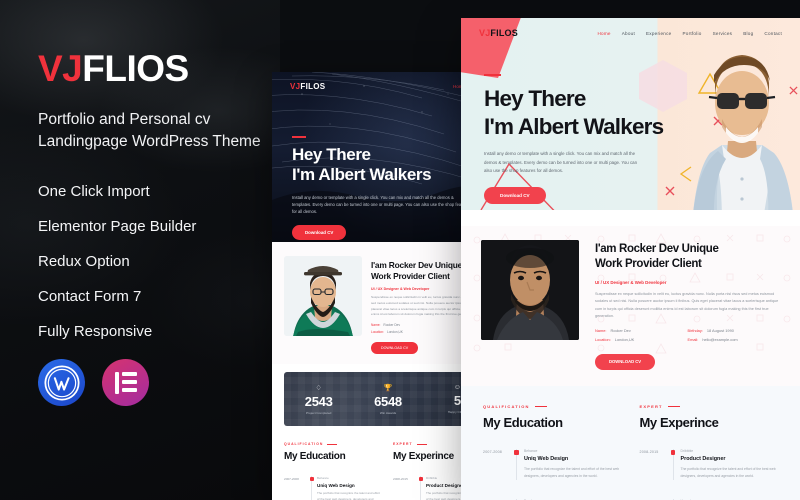 The width and height of the screenshot is (800, 500). Describe the element at coordinates (61, 382) in the screenshot. I see `wordpress-icon` at that location.